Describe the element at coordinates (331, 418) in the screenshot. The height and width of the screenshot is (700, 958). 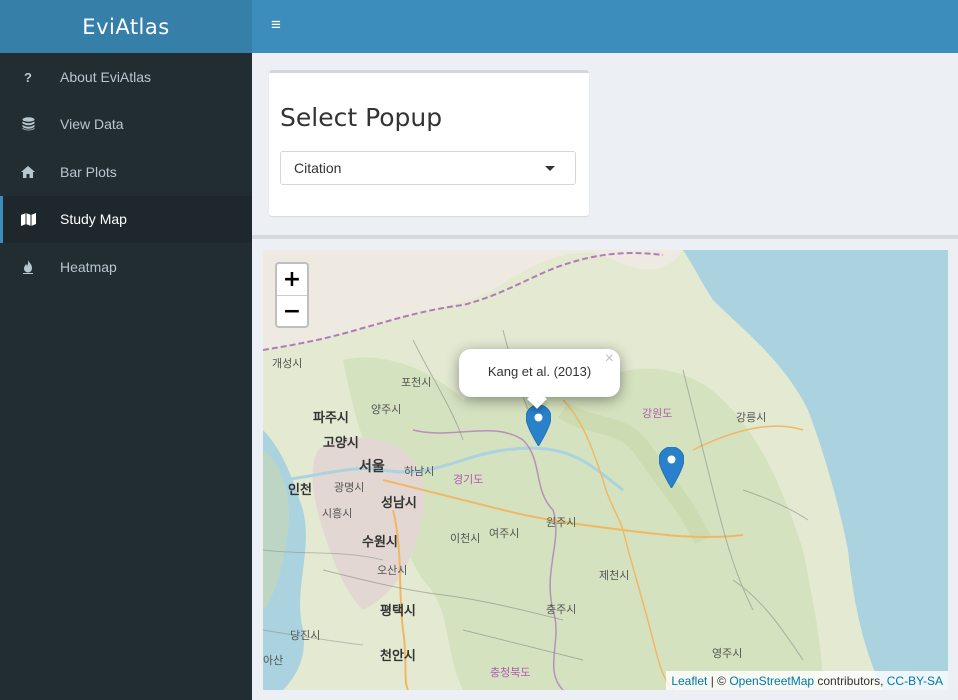
I see `map-label: 파주시` at that location.